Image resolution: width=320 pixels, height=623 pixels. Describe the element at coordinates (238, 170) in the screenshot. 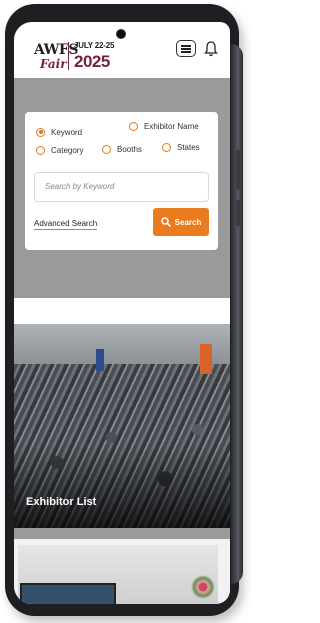

I see `phone-volume-button` at that location.